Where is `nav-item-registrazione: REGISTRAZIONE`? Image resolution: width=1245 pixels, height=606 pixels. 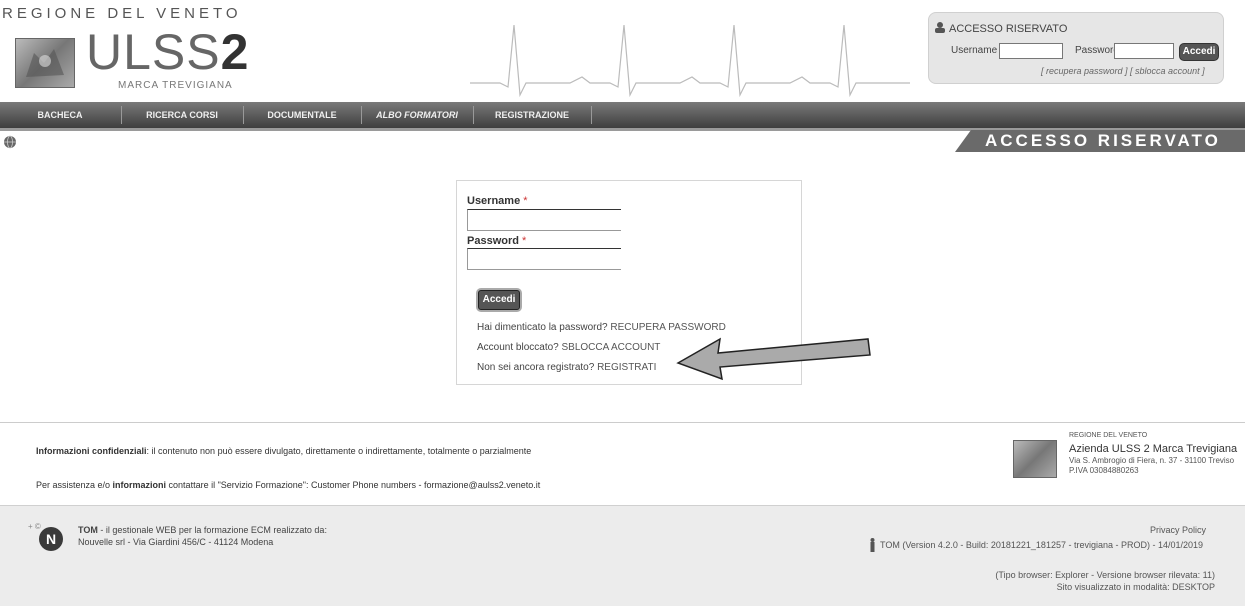
nav-item-registrazione: REGISTRAZIONE is located at coordinates (532, 115).